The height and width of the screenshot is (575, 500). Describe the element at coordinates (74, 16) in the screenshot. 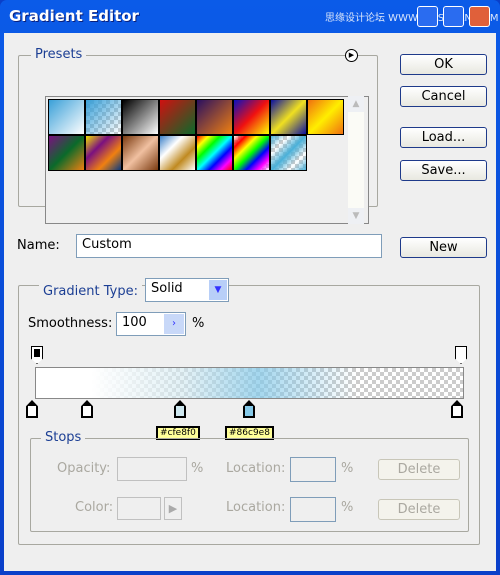

I see `window-title: Gradient Editor` at that location.